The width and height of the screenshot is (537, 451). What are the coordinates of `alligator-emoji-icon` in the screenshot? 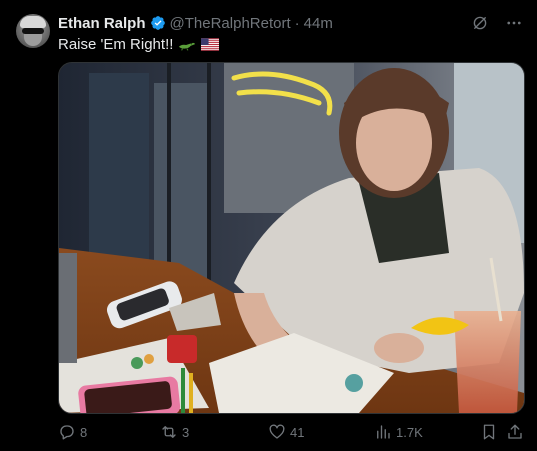 It's located at (187, 45).